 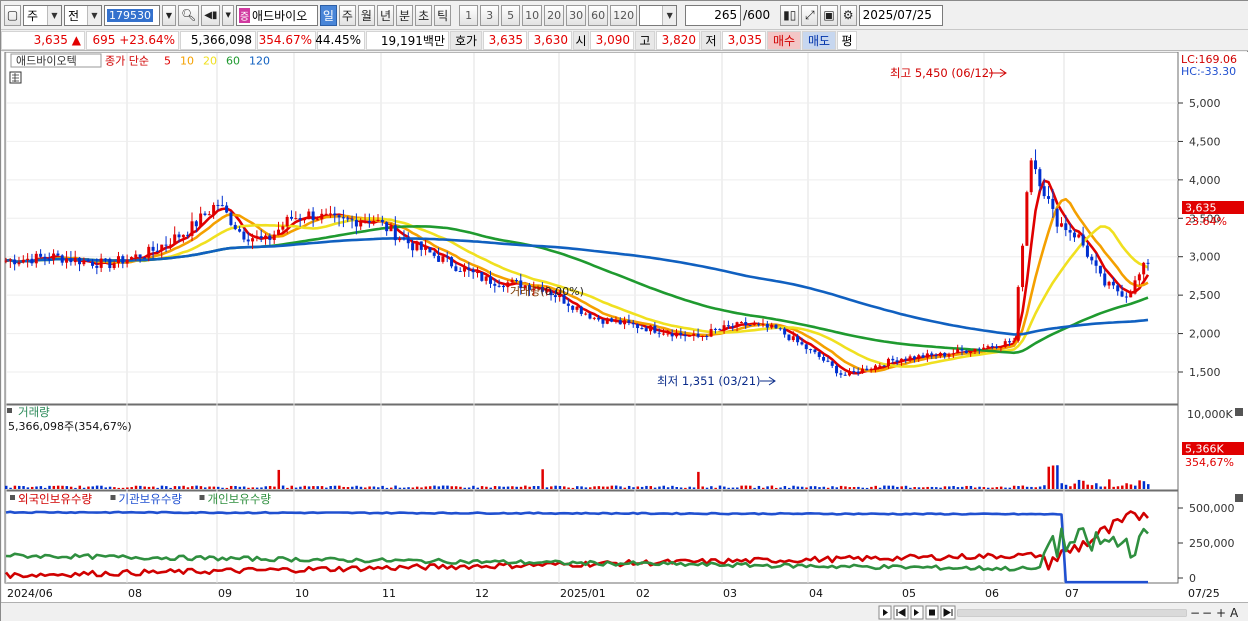 I want to click on custom-period-input: ▼, so click(x=658, y=15).